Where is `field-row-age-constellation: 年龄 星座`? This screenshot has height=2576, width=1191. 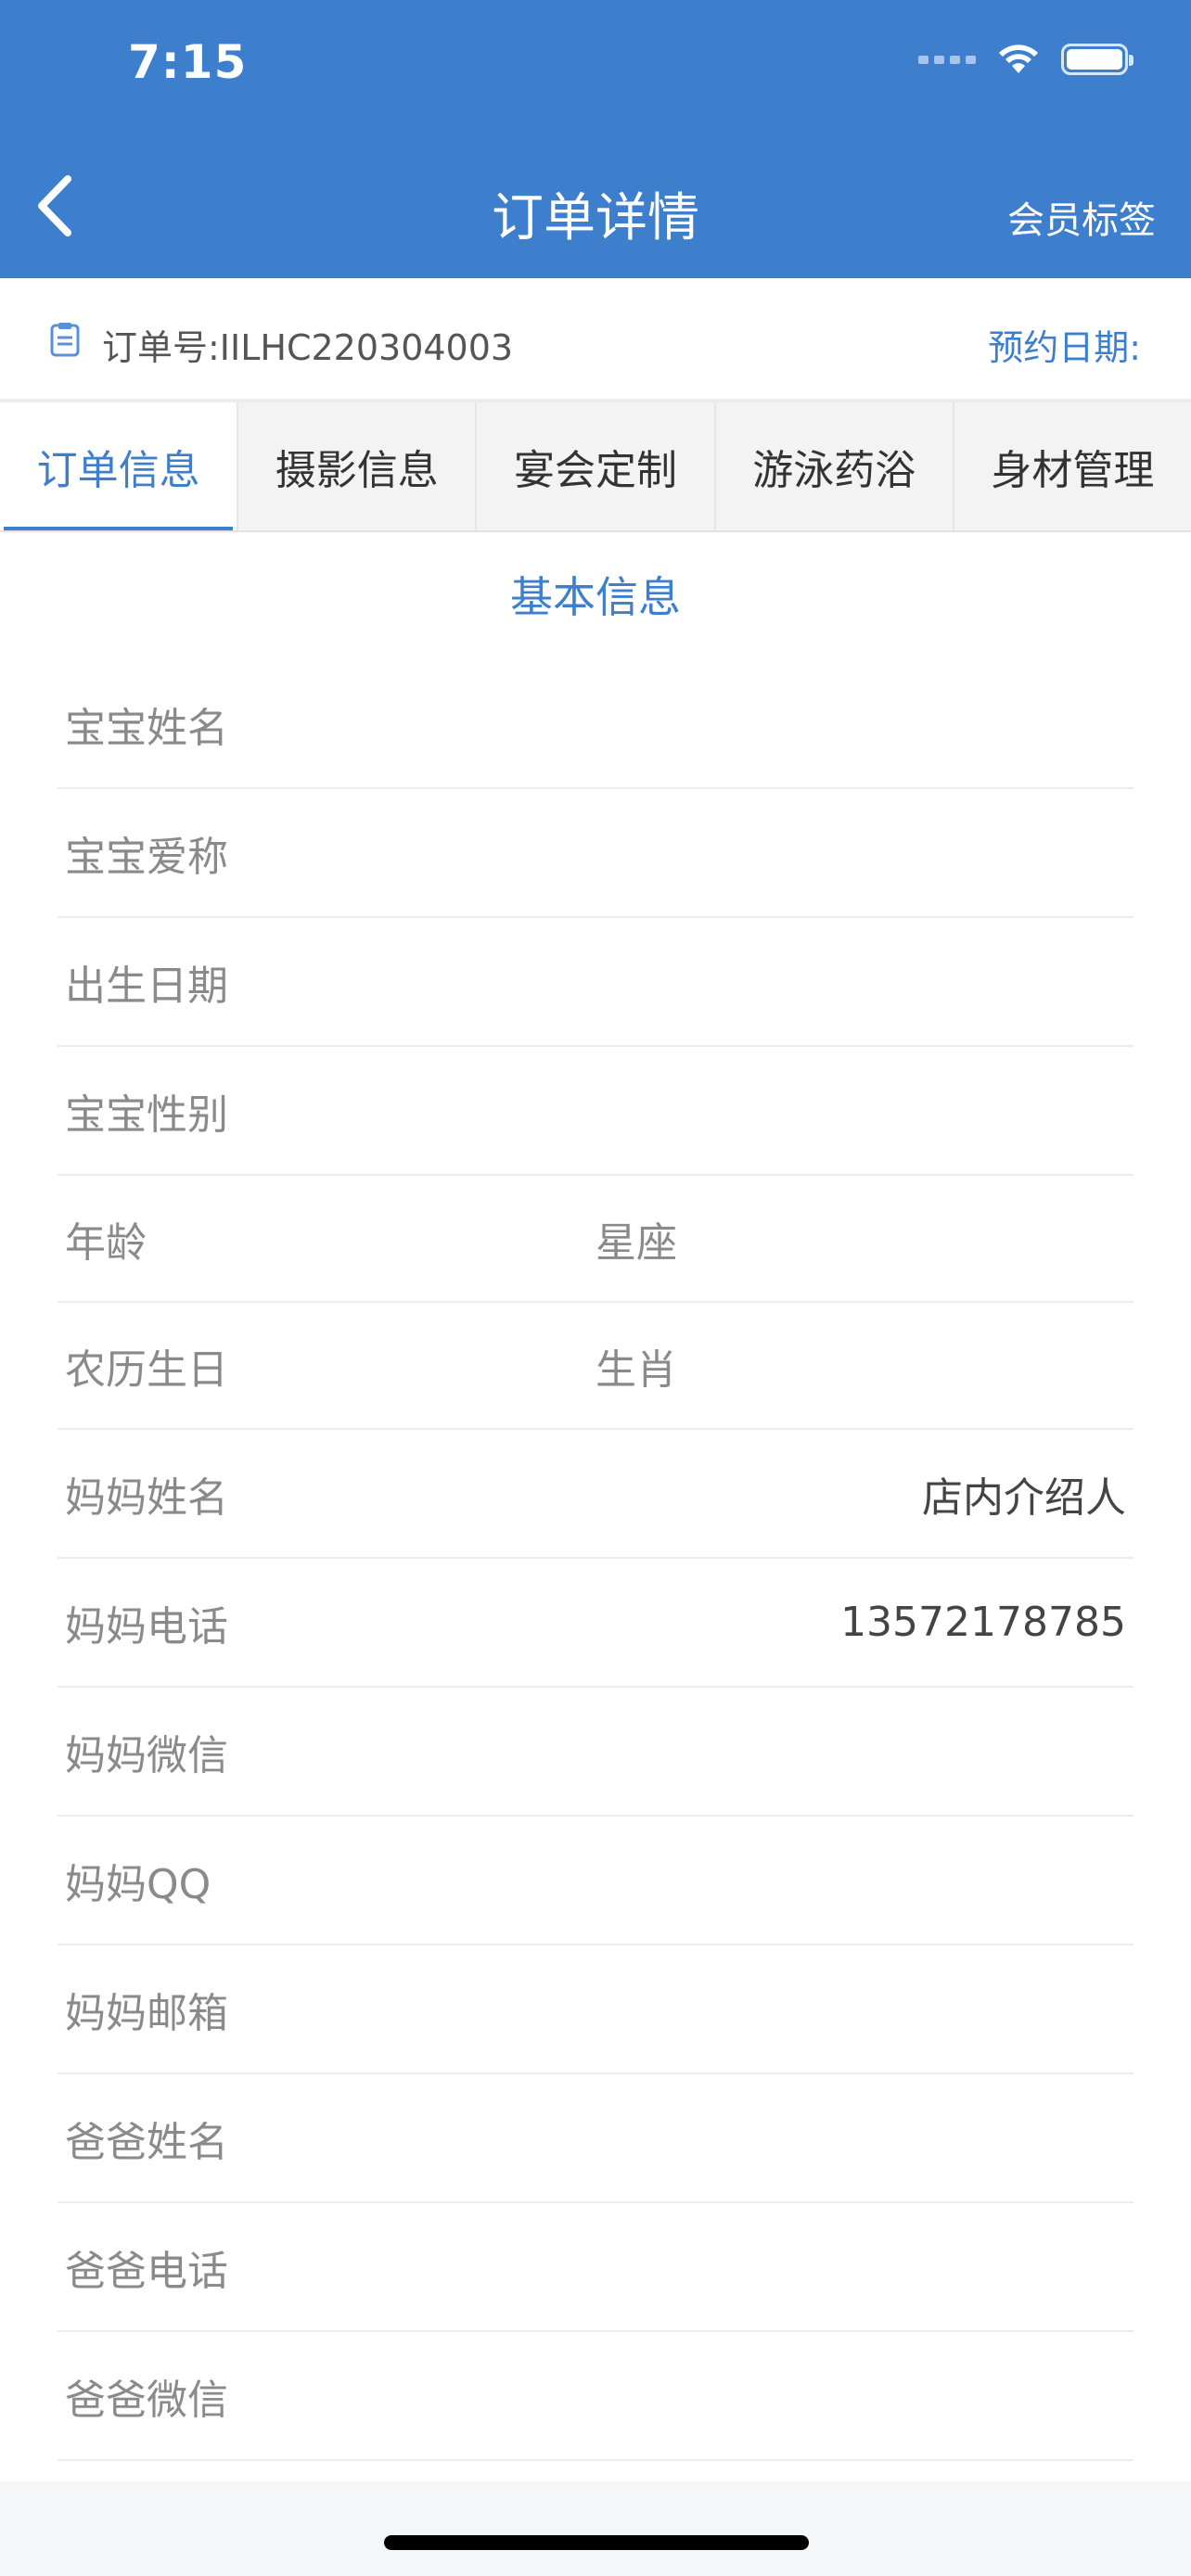
field-row-age-constellation: 年龄 星座 is located at coordinates (595, 1239).